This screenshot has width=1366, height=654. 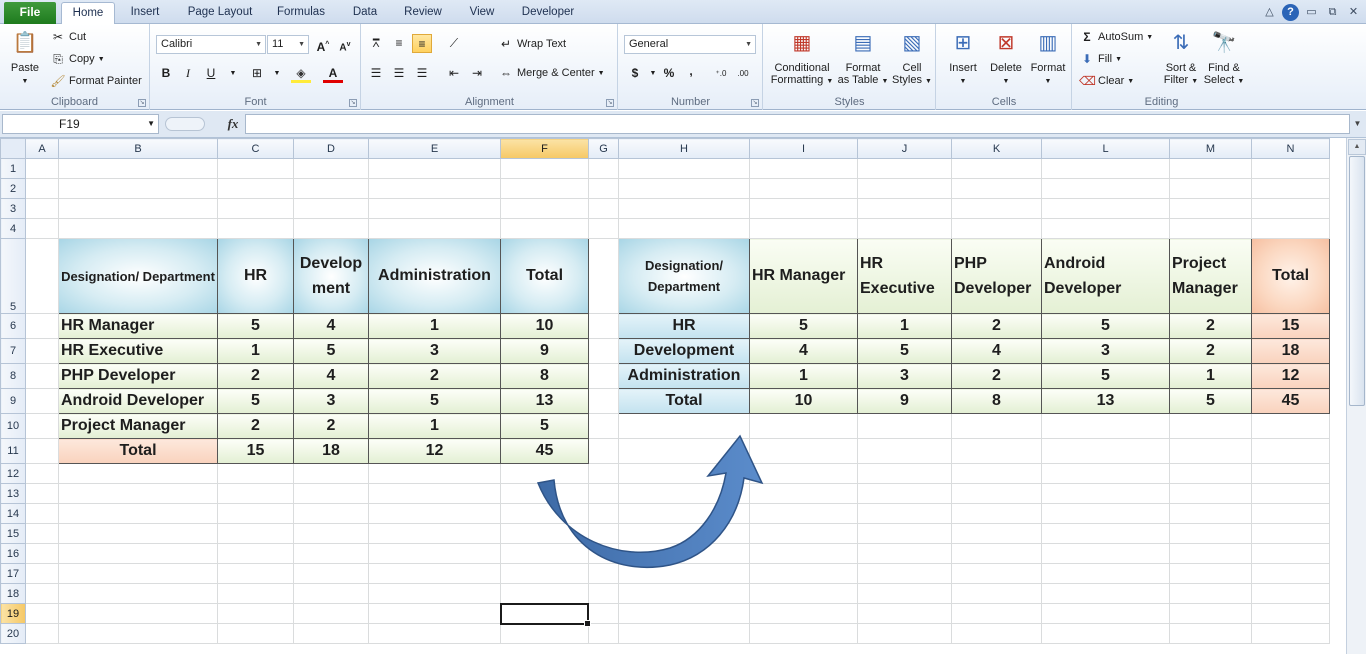 What do you see at coordinates (684, 148) in the screenshot?
I see `col-header-H: H` at bounding box center [684, 148].